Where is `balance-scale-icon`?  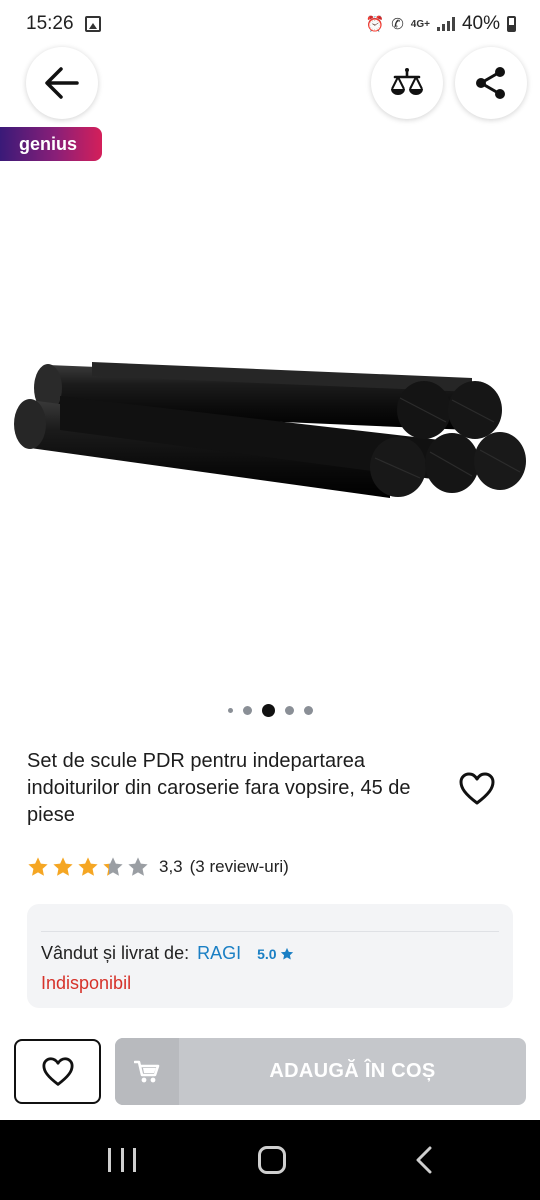 balance-scale-icon is located at coordinates (407, 81).